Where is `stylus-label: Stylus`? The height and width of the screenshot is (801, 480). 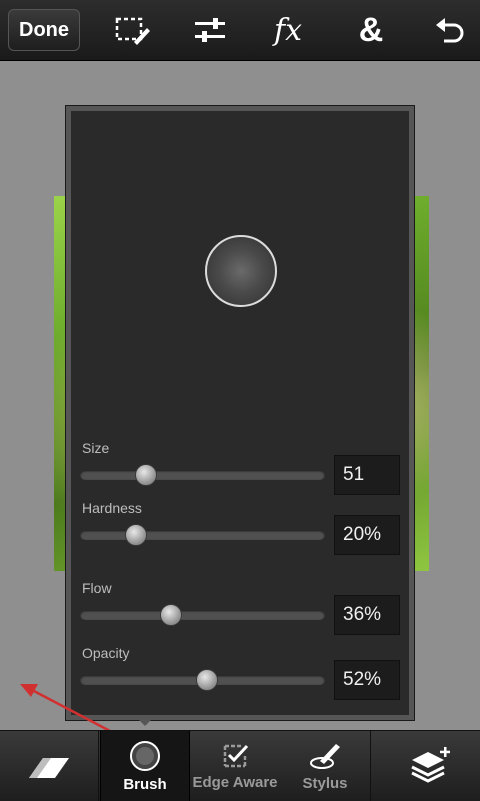 stylus-label: Stylus is located at coordinates (325, 783).